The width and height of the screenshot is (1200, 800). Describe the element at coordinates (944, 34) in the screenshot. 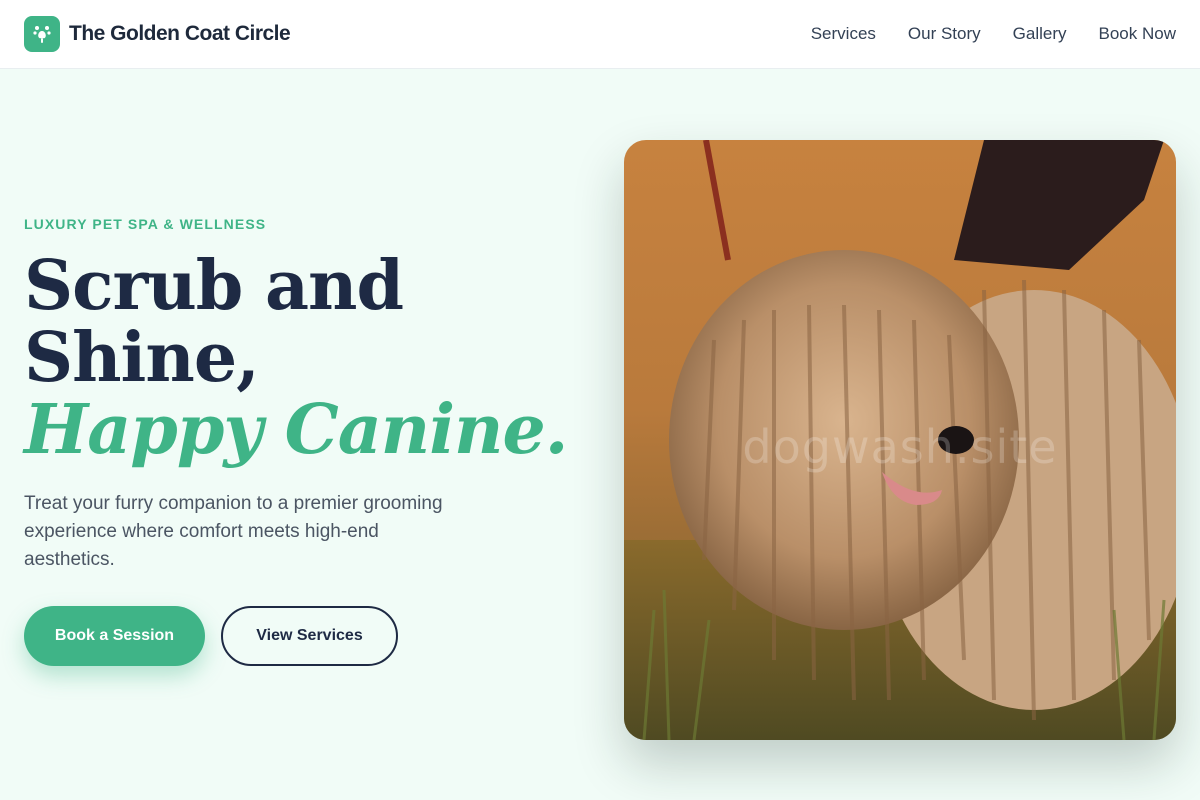

I see `nav-item-our-story: Our Story` at that location.